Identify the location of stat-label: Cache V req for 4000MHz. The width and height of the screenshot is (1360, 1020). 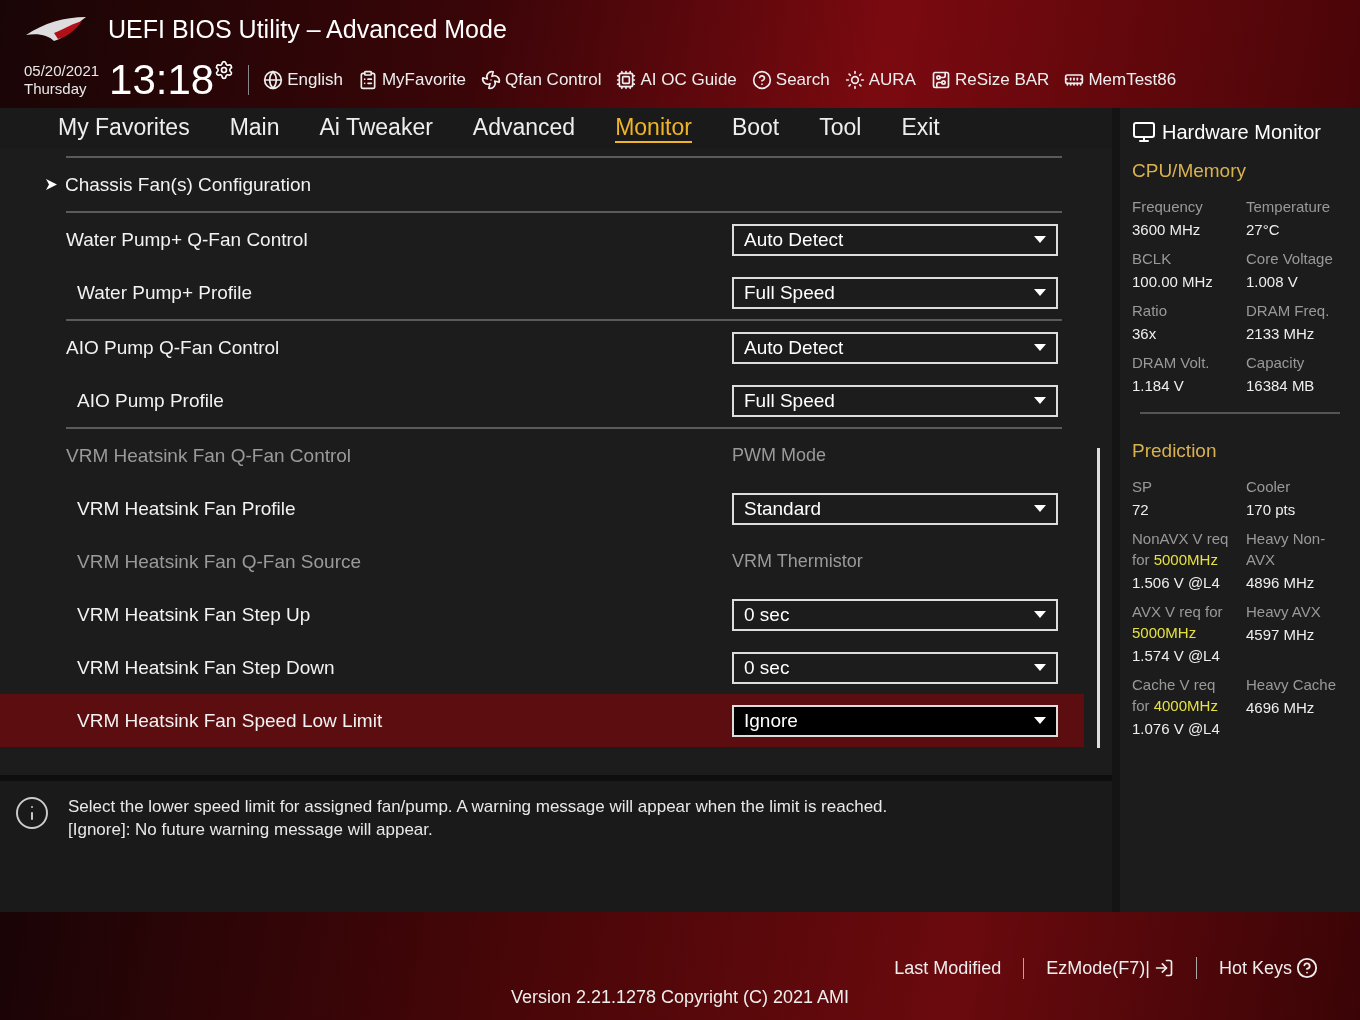
(1175, 695).